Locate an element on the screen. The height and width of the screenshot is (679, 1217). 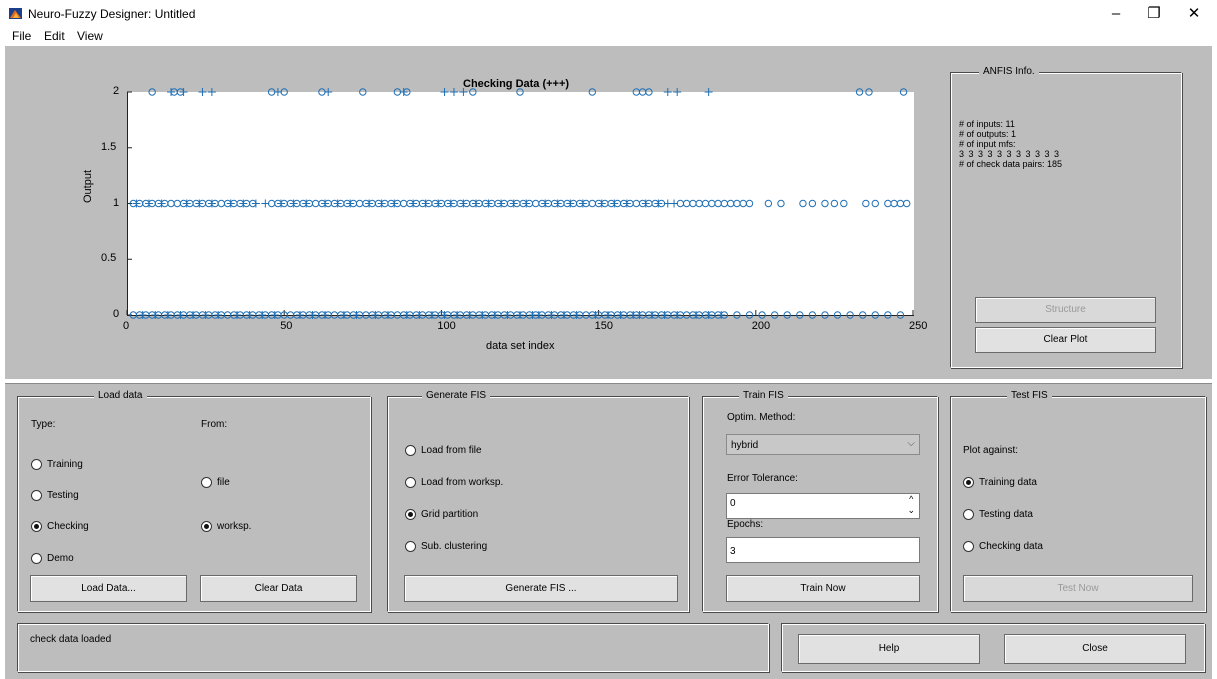
y-tick-label: 1 is located at coordinates (116, 202).